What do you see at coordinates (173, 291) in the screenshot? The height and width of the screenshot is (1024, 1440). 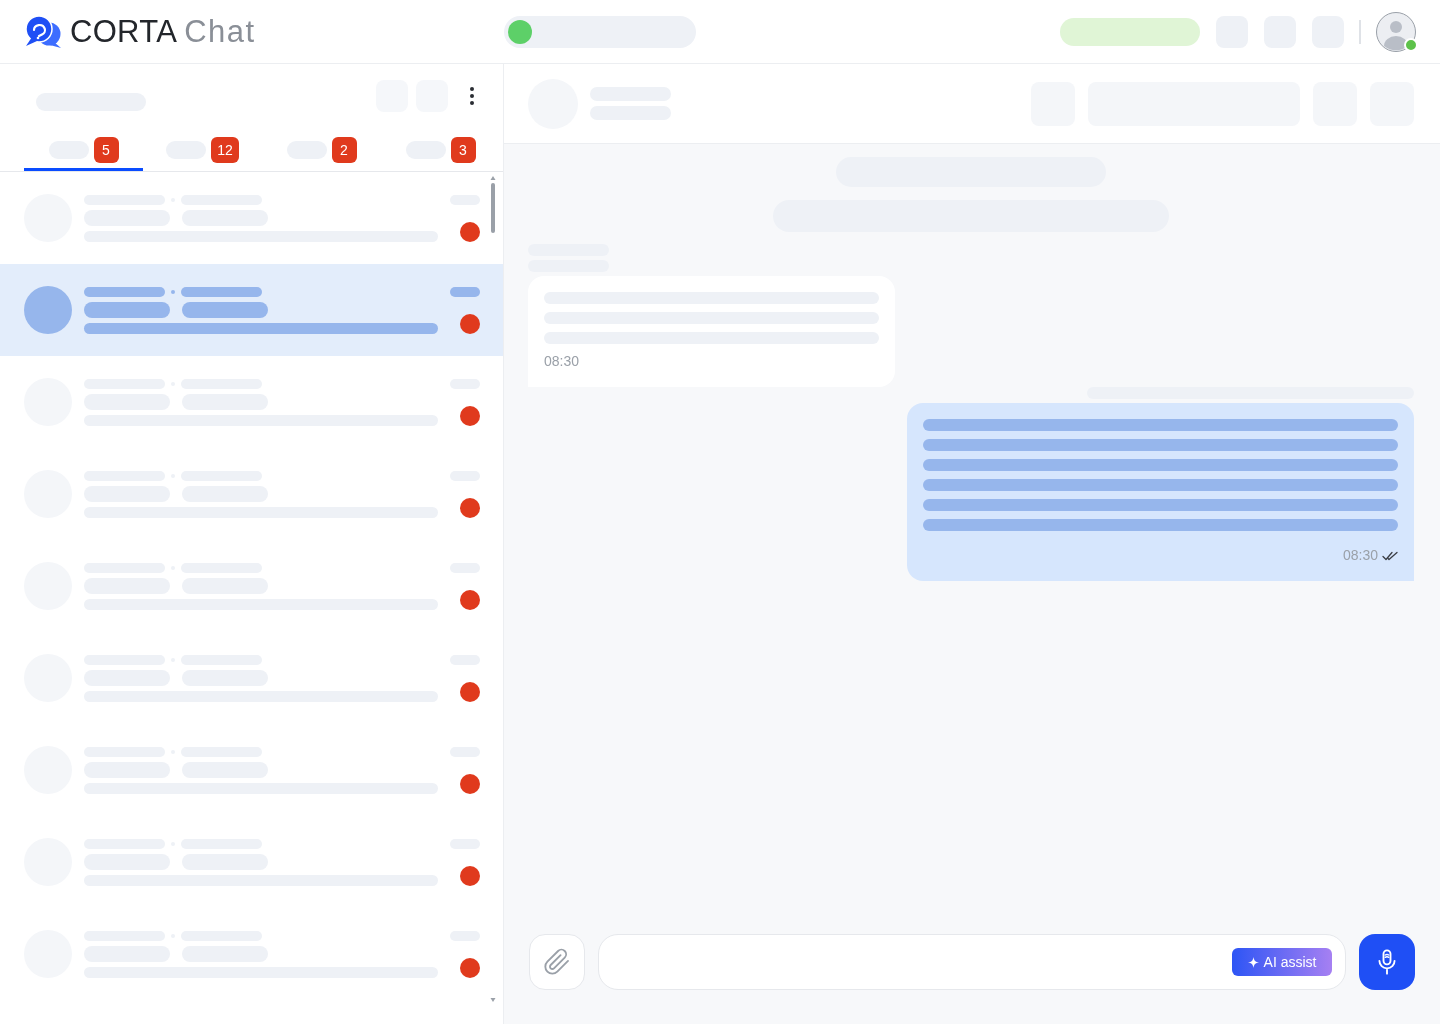 I see `separator-dot-icon` at bounding box center [173, 291].